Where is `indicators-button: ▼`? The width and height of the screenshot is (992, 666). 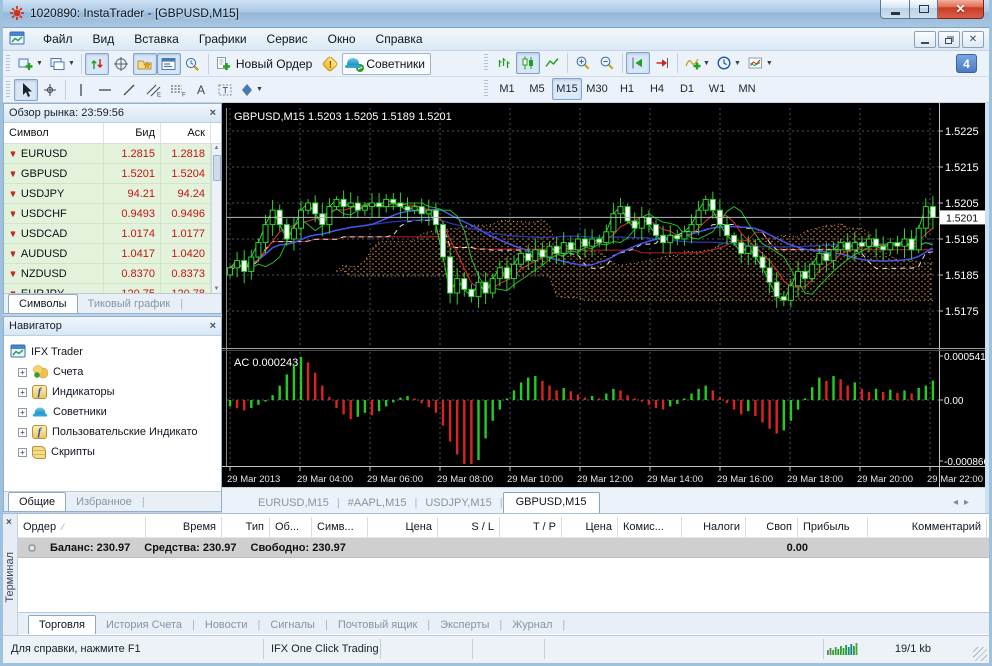 indicators-button: ▼ is located at coordinates (697, 63).